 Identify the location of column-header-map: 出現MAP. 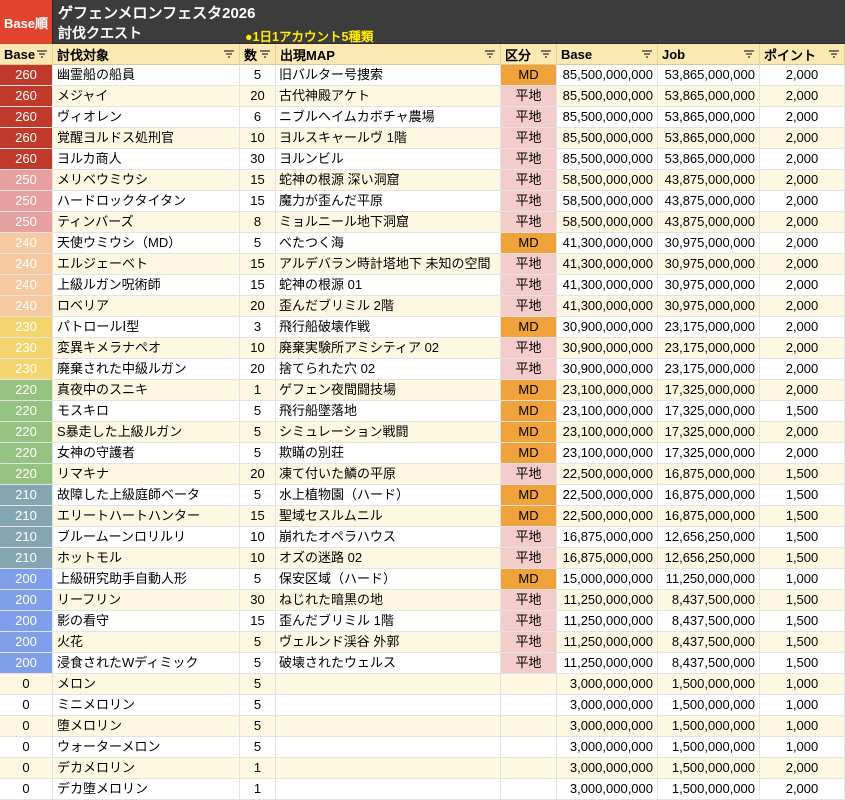
(388, 54).